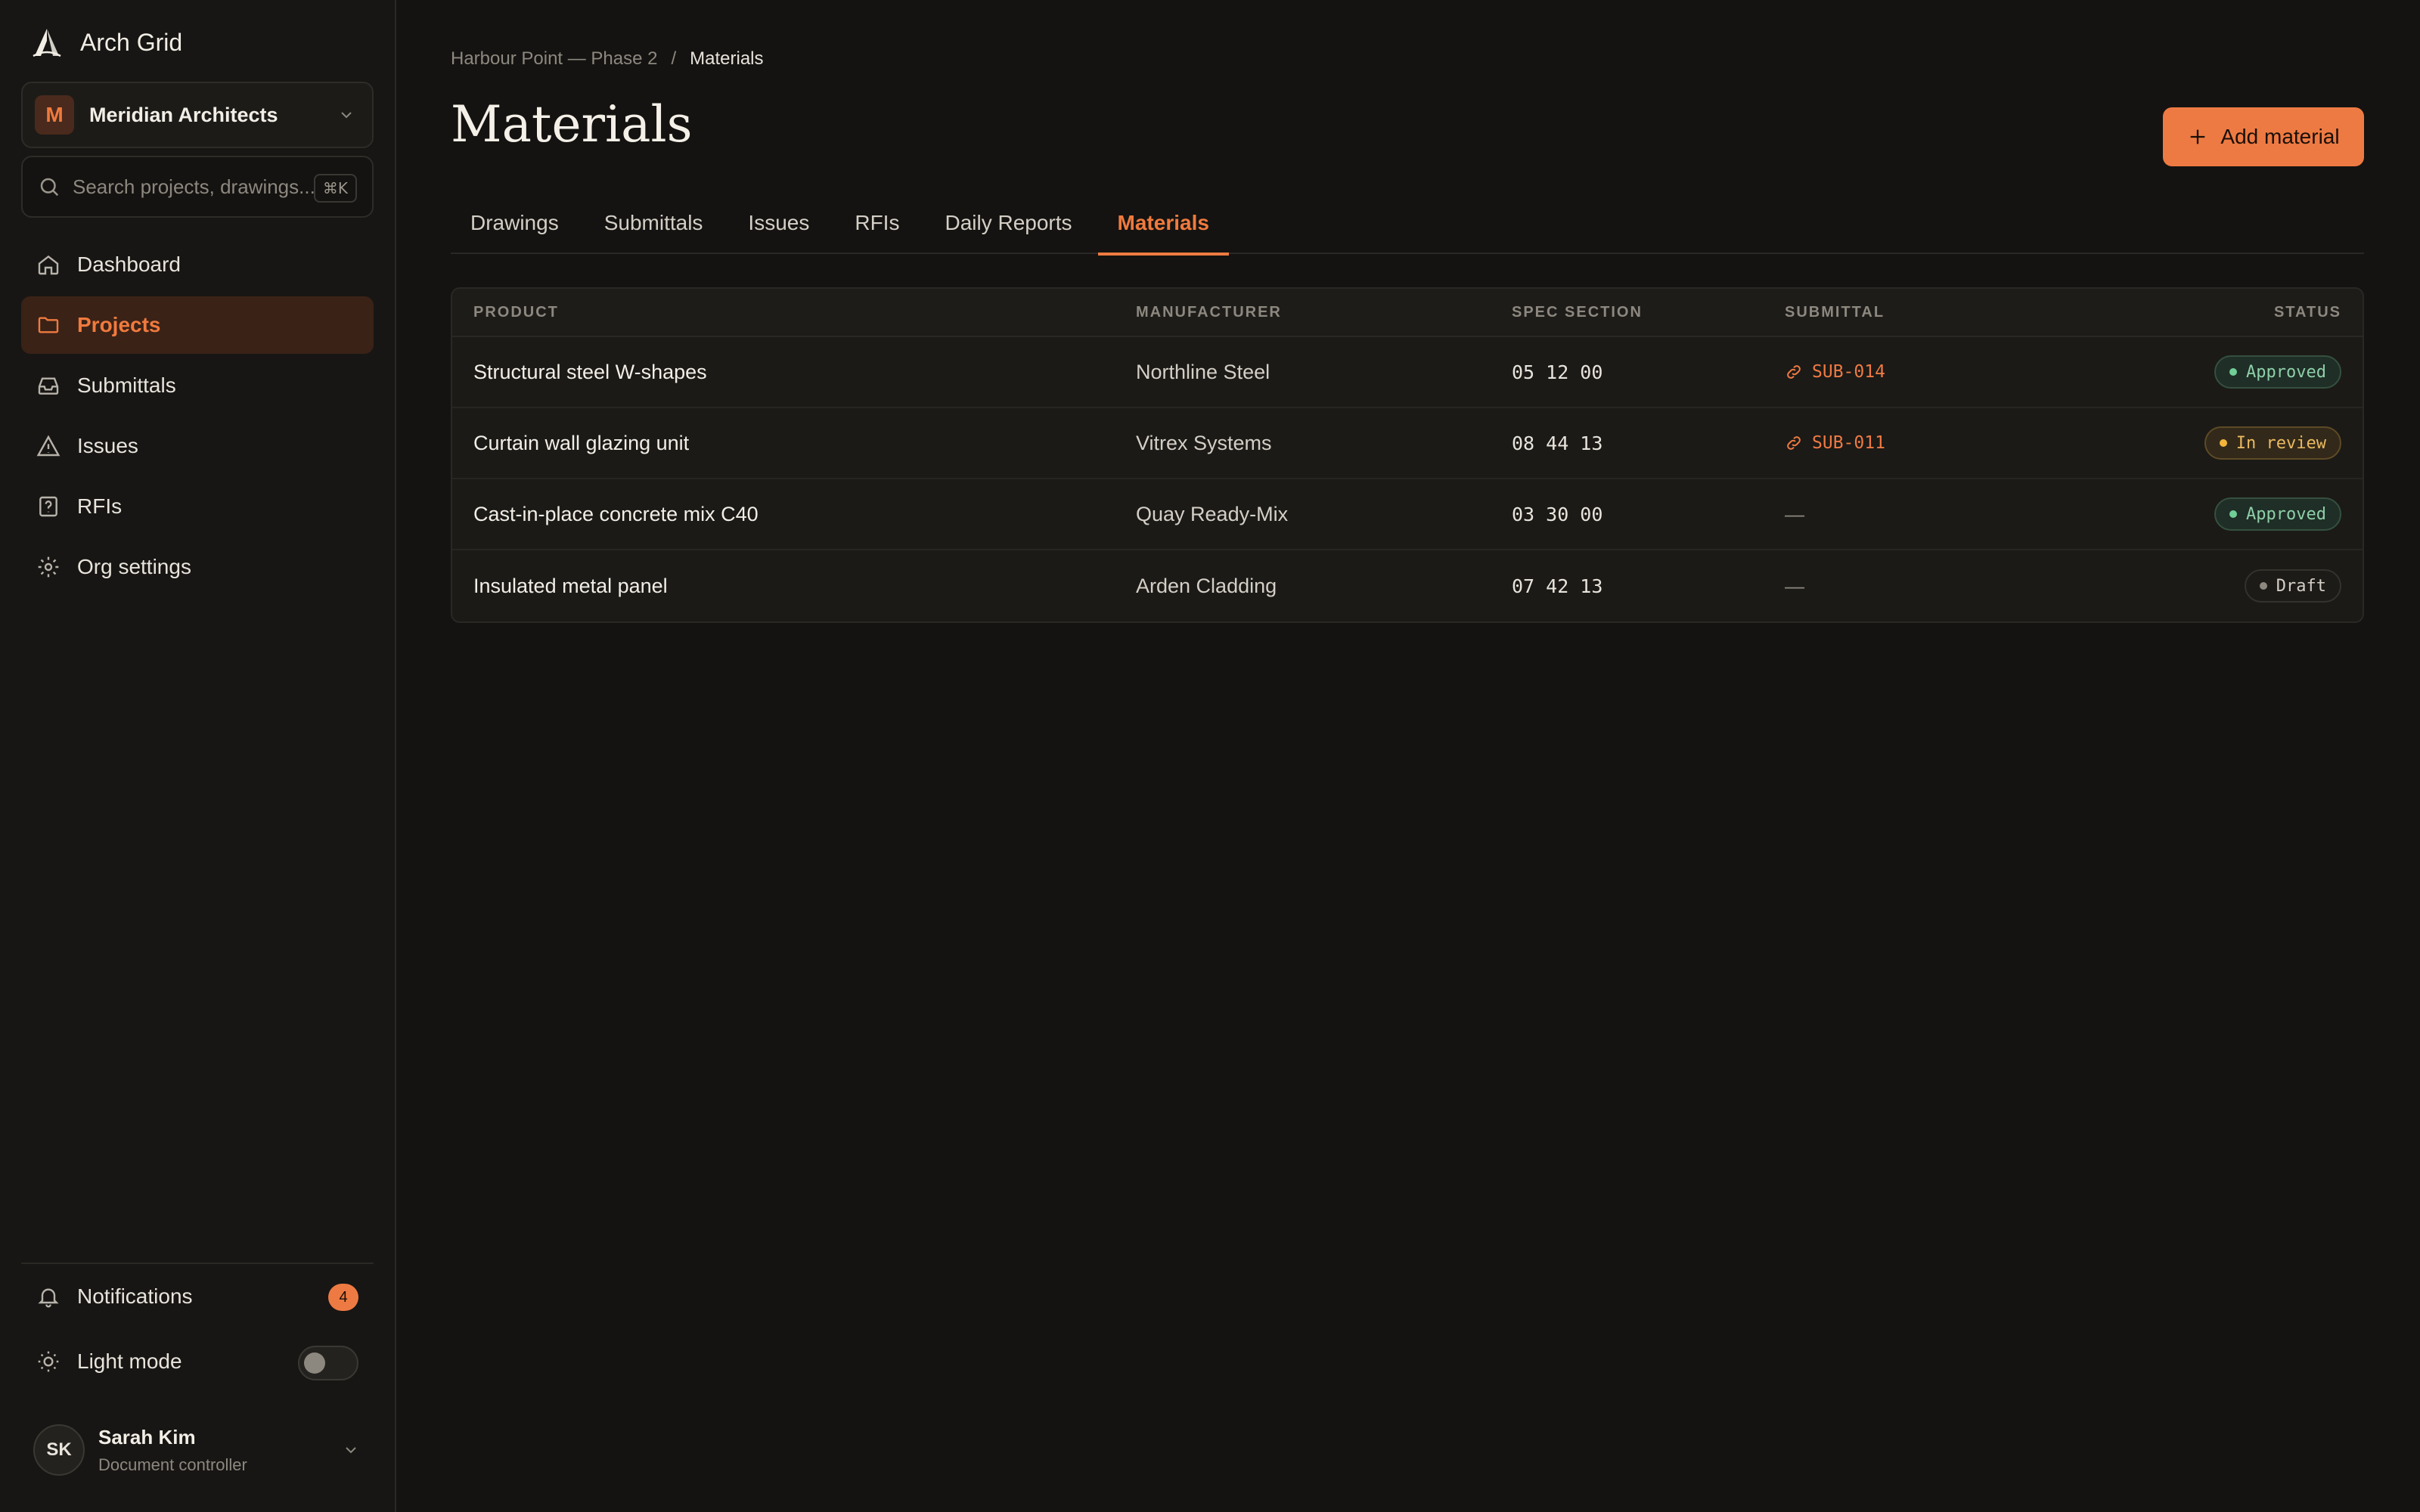 The height and width of the screenshot is (1512, 2420). I want to click on sidebar-item-dashboard: Dashboard, so click(197, 264).